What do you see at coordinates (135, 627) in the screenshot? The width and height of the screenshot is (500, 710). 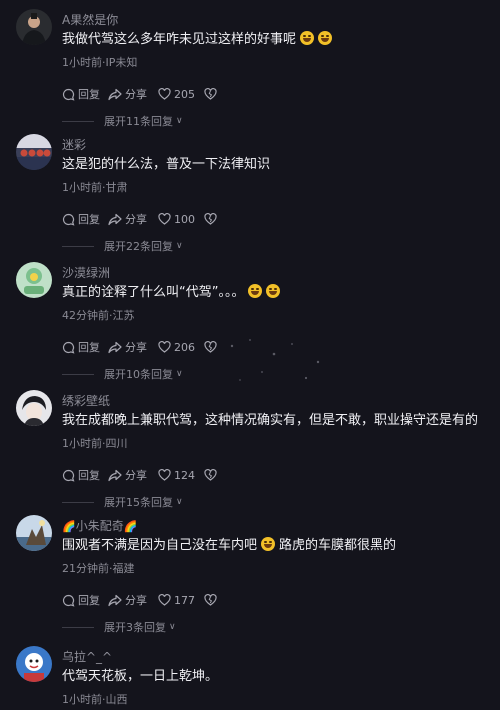 I see `expand-label: 展开3条回复` at bounding box center [135, 627].